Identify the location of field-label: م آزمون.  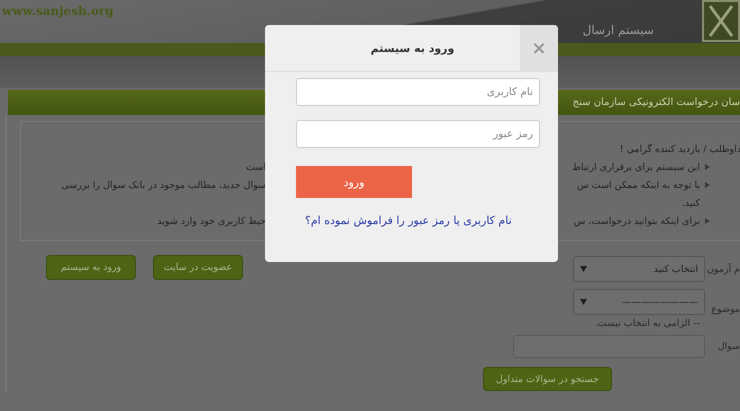
(723, 269).